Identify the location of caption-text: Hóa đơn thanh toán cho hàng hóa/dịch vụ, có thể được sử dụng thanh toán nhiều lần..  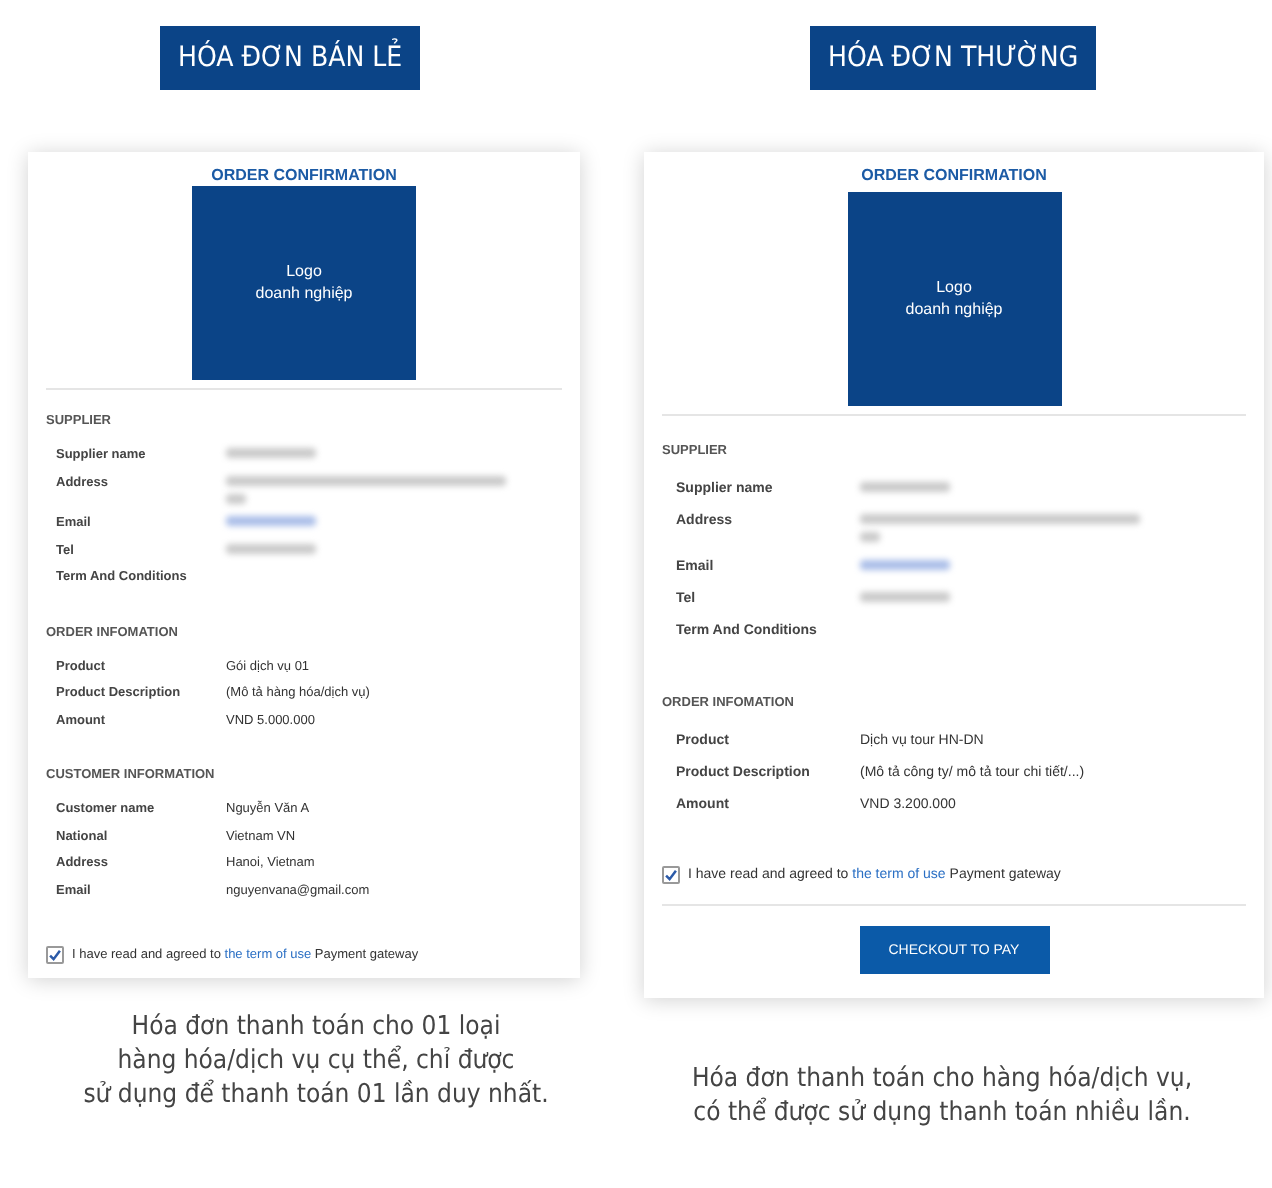
(942, 1098).